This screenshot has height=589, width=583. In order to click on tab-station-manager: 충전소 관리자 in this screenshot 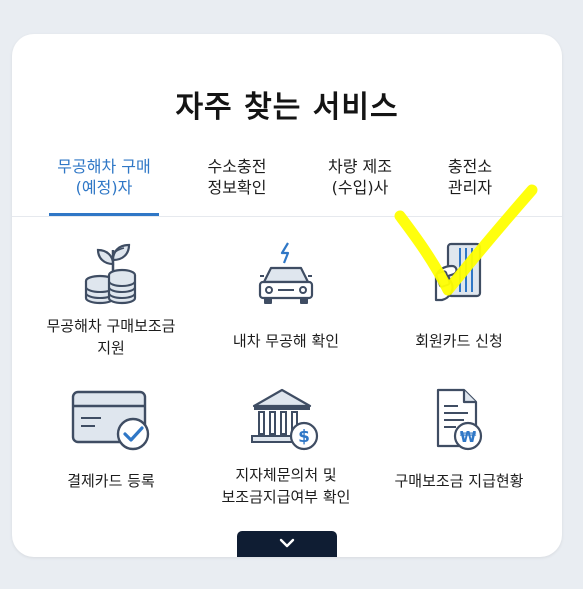, I will do `click(470, 184)`.